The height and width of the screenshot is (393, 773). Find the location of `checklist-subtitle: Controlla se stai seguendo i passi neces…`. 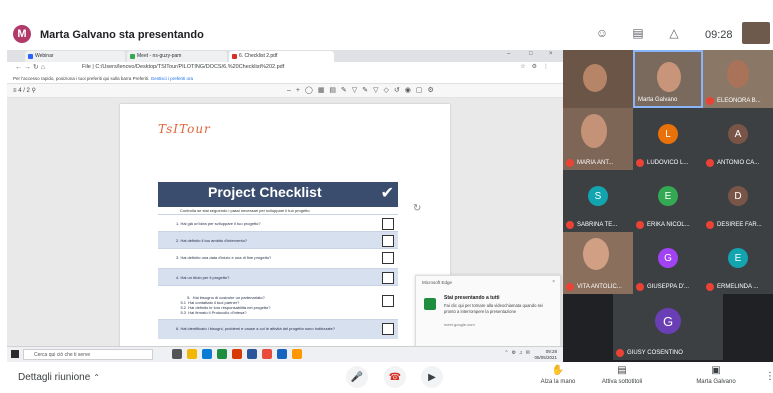

checklist-subtitle: Controlla se stai seguendo i passi neces… is located at coordinates (278, 210).